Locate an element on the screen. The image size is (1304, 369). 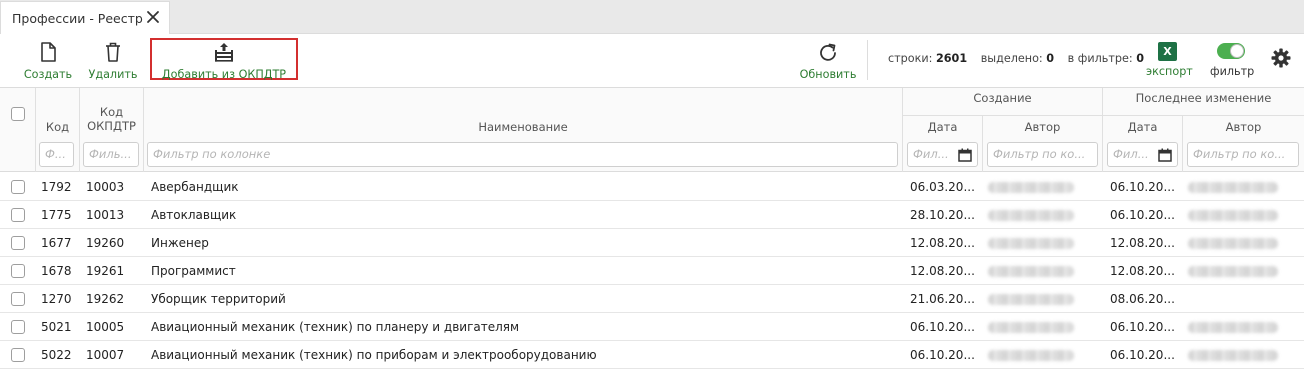
cell-code: 5022 is located at coordinates (56, 355).